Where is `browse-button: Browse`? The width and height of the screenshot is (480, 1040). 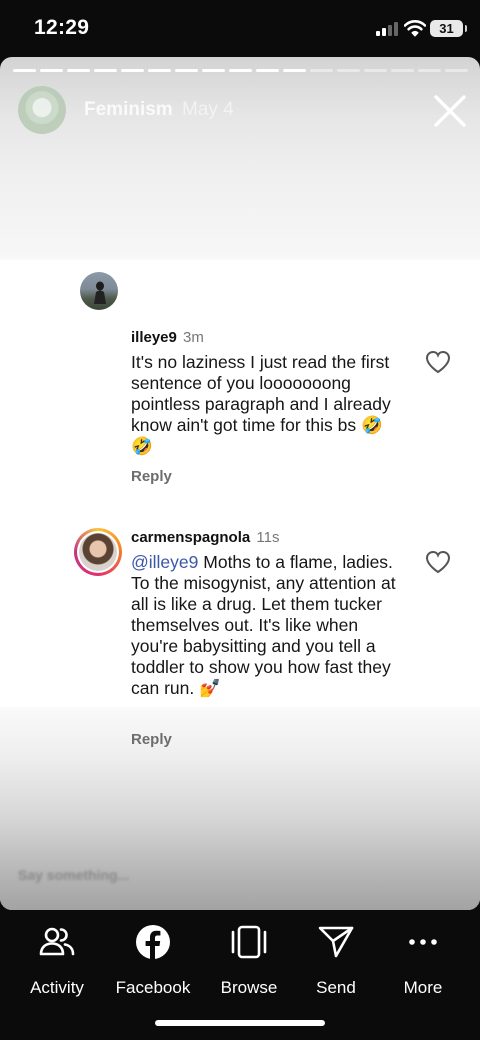
browse-button: Browse is located at coordinates (249, 960).